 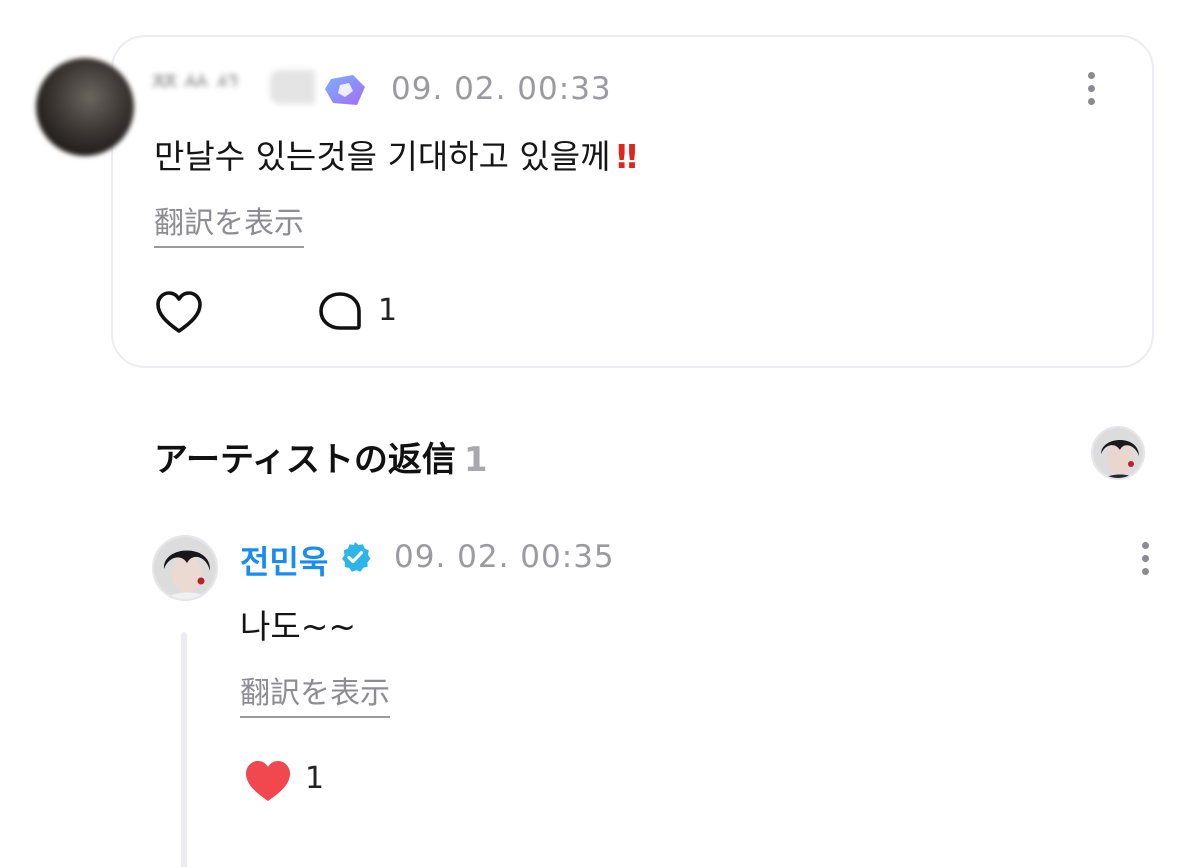 I want to click on like-count: 1, so click(x=315, y=778).